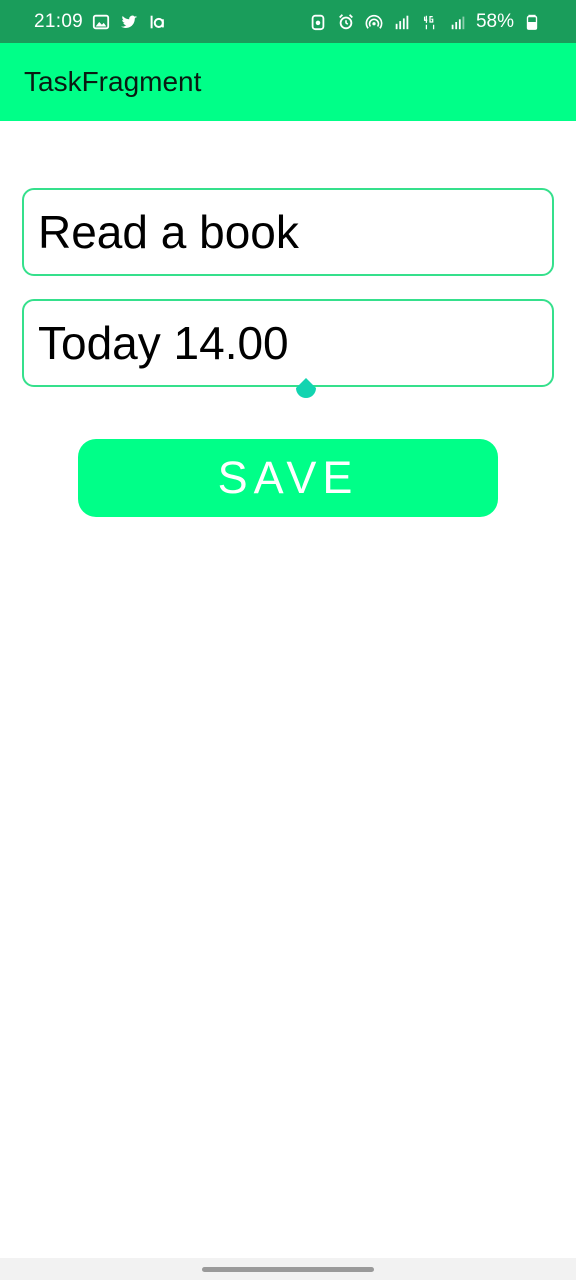  What do you see at coordinates (163, 343) in the screenshot?
I see `task-time-value: Today 14.00` at bounding box center [163, 343].